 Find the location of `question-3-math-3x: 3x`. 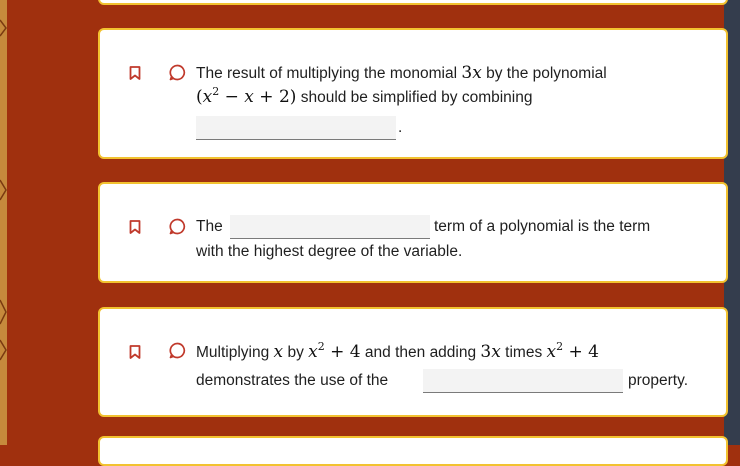

question-3-math-3x: 3x is located at coordinates (490, 352).